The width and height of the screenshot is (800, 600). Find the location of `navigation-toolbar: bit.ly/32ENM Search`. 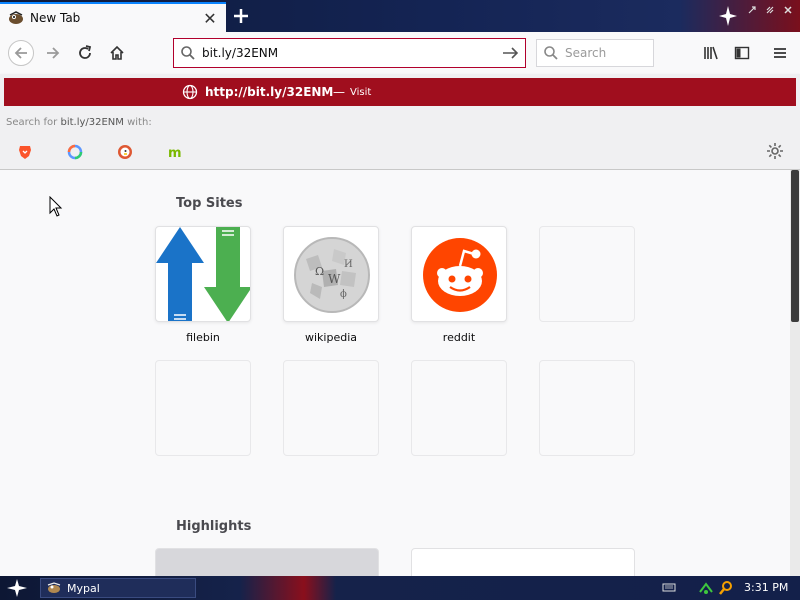

navigation-toolbar: bit.ly/32ENM Search is located at coordinates (400, 53).